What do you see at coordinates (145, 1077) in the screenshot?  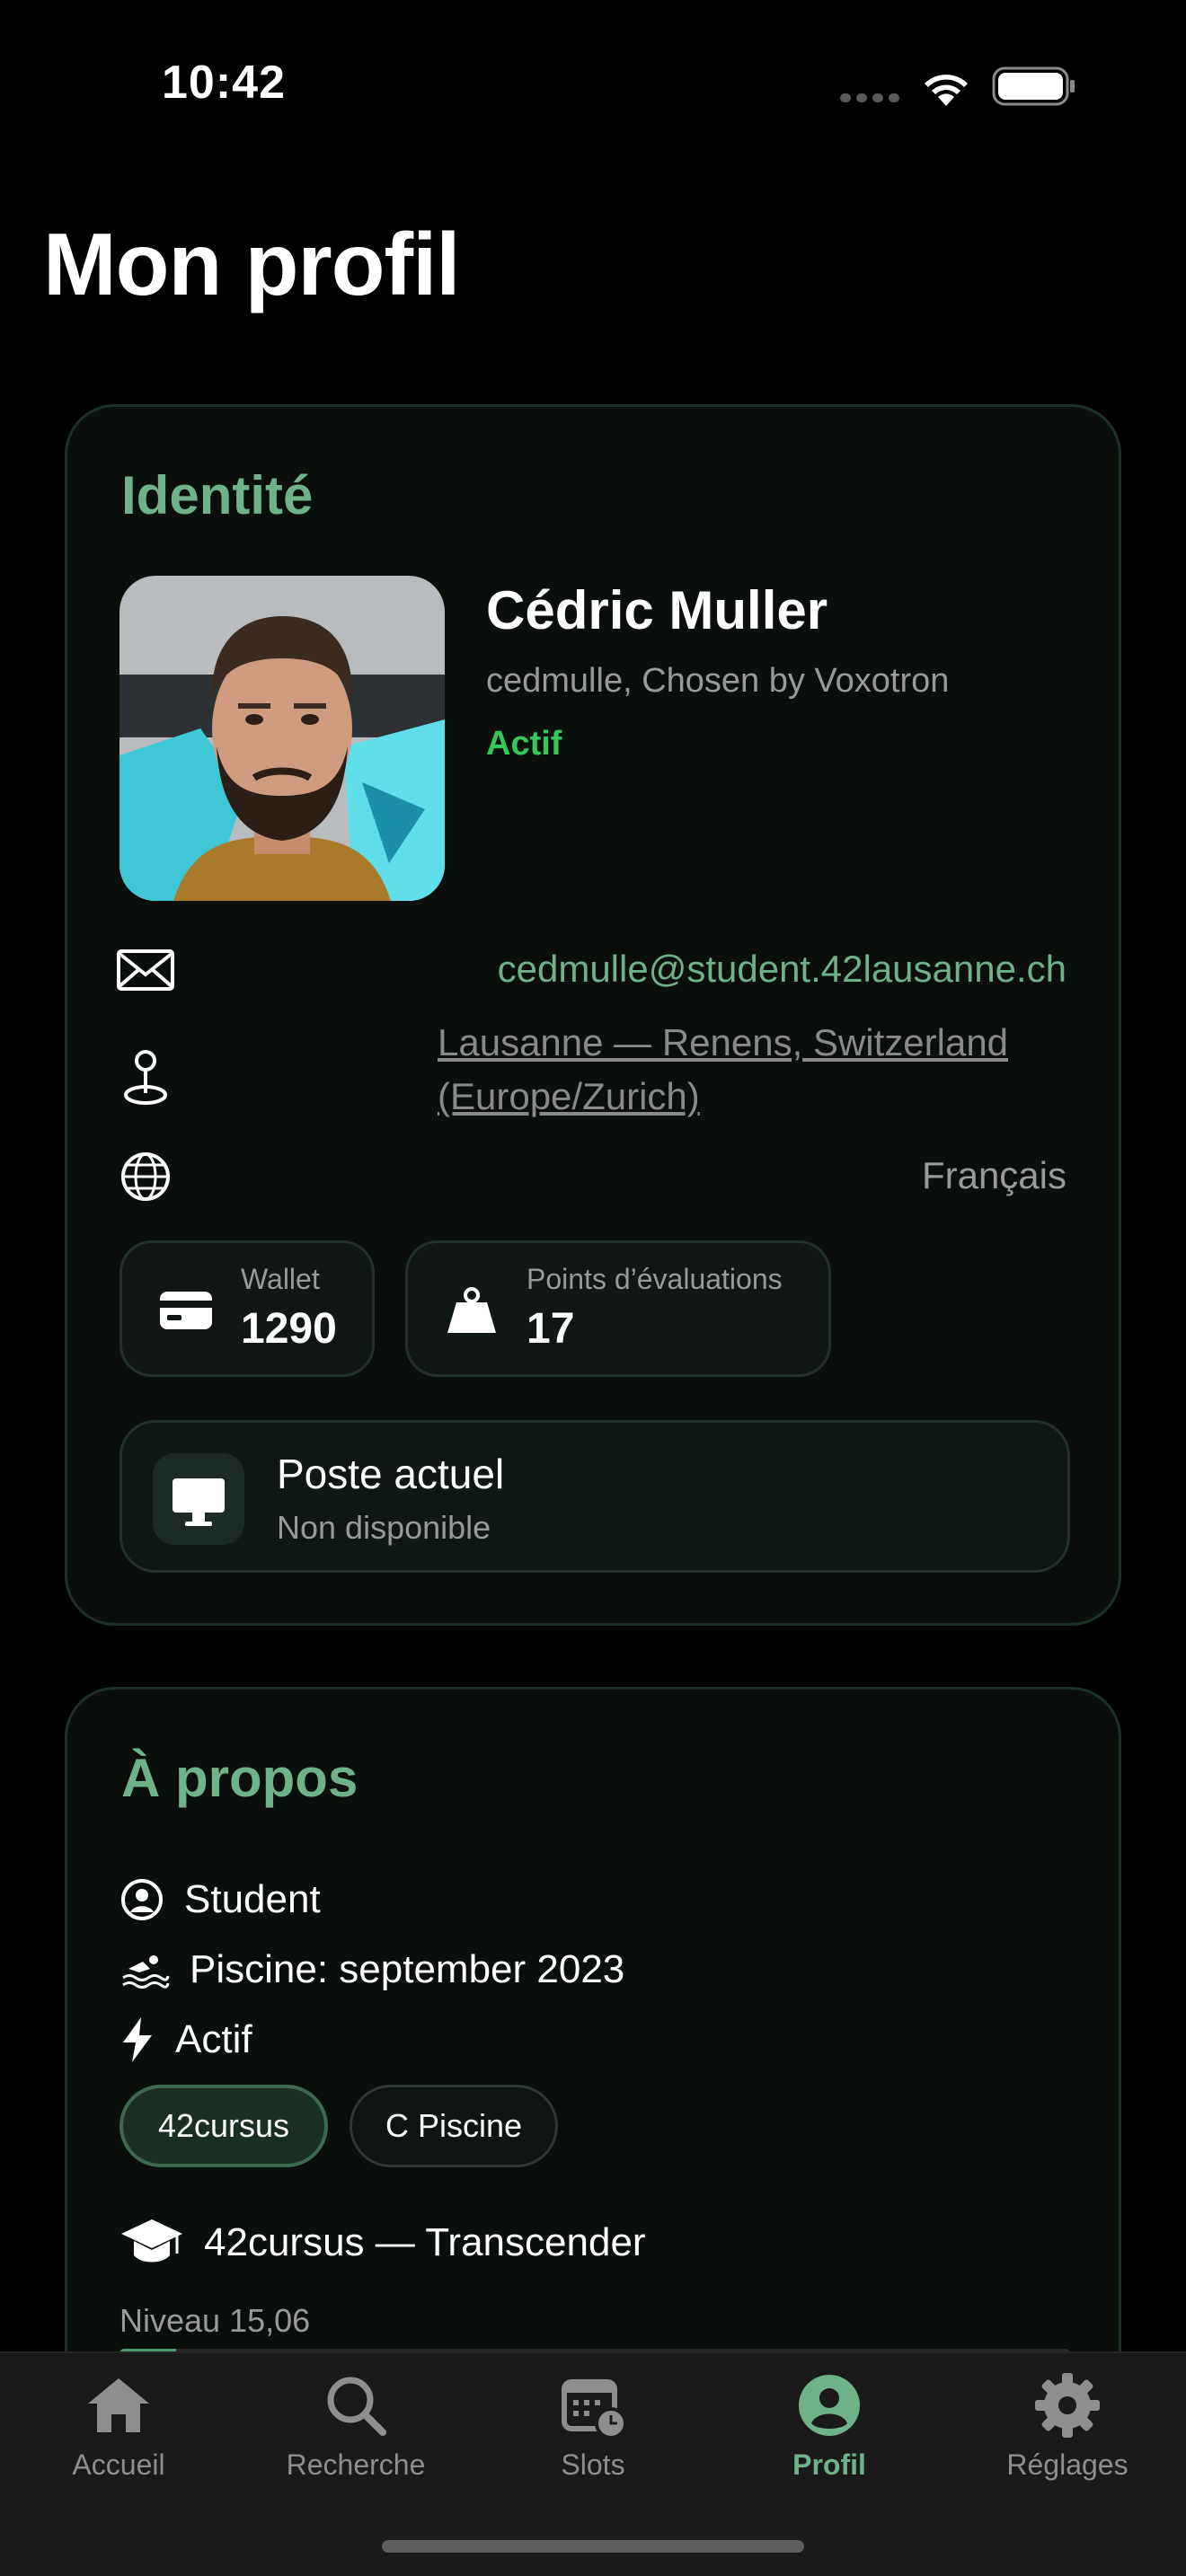 I see `map-pin-icon` at bounding box center [145, 1077].